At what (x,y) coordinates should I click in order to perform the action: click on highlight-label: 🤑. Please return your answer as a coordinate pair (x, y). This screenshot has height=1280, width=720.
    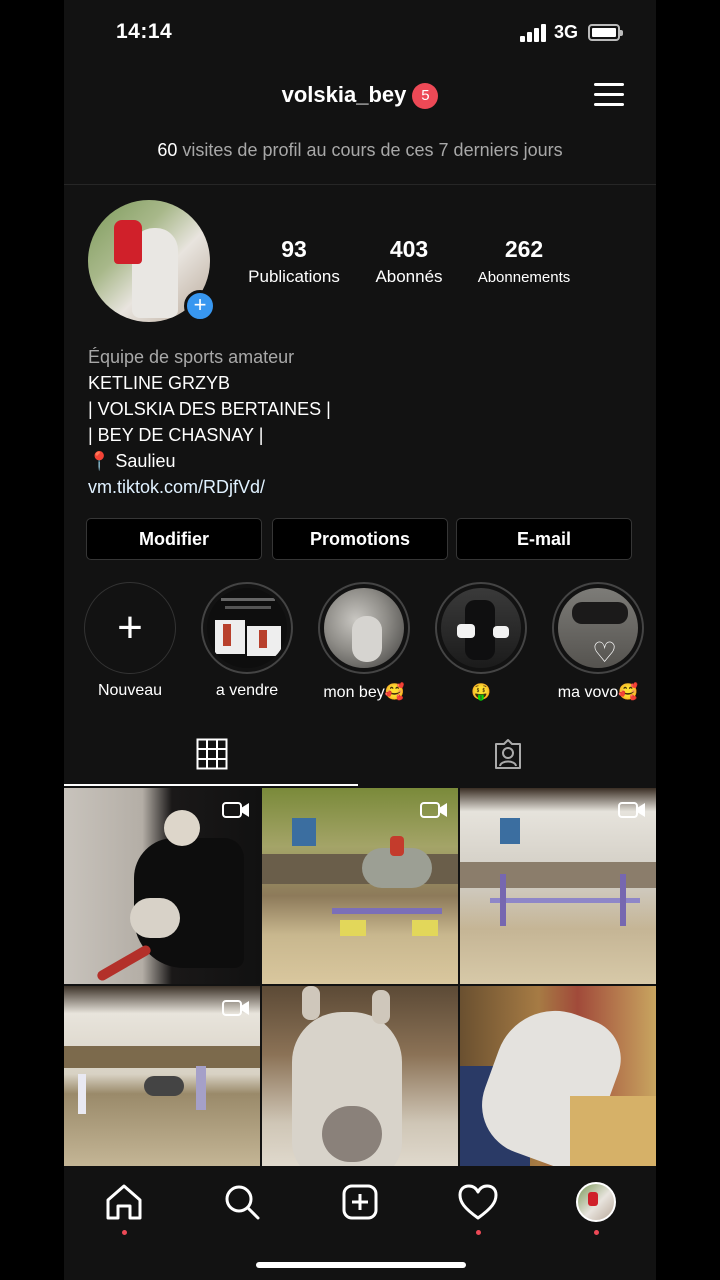
    Looking at the image, I should click on (481, 692).